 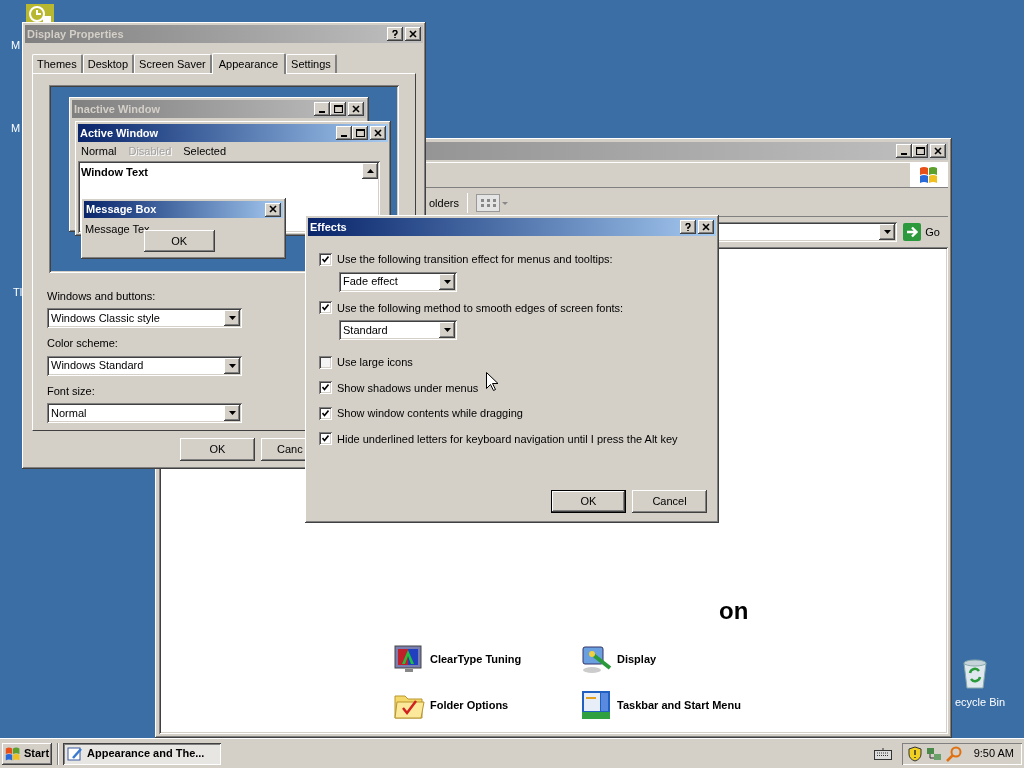 What do you see at coordinates (283, 449) in the screenshot?
I see `cancel-button: Canc` at bounding box center [283, 449].